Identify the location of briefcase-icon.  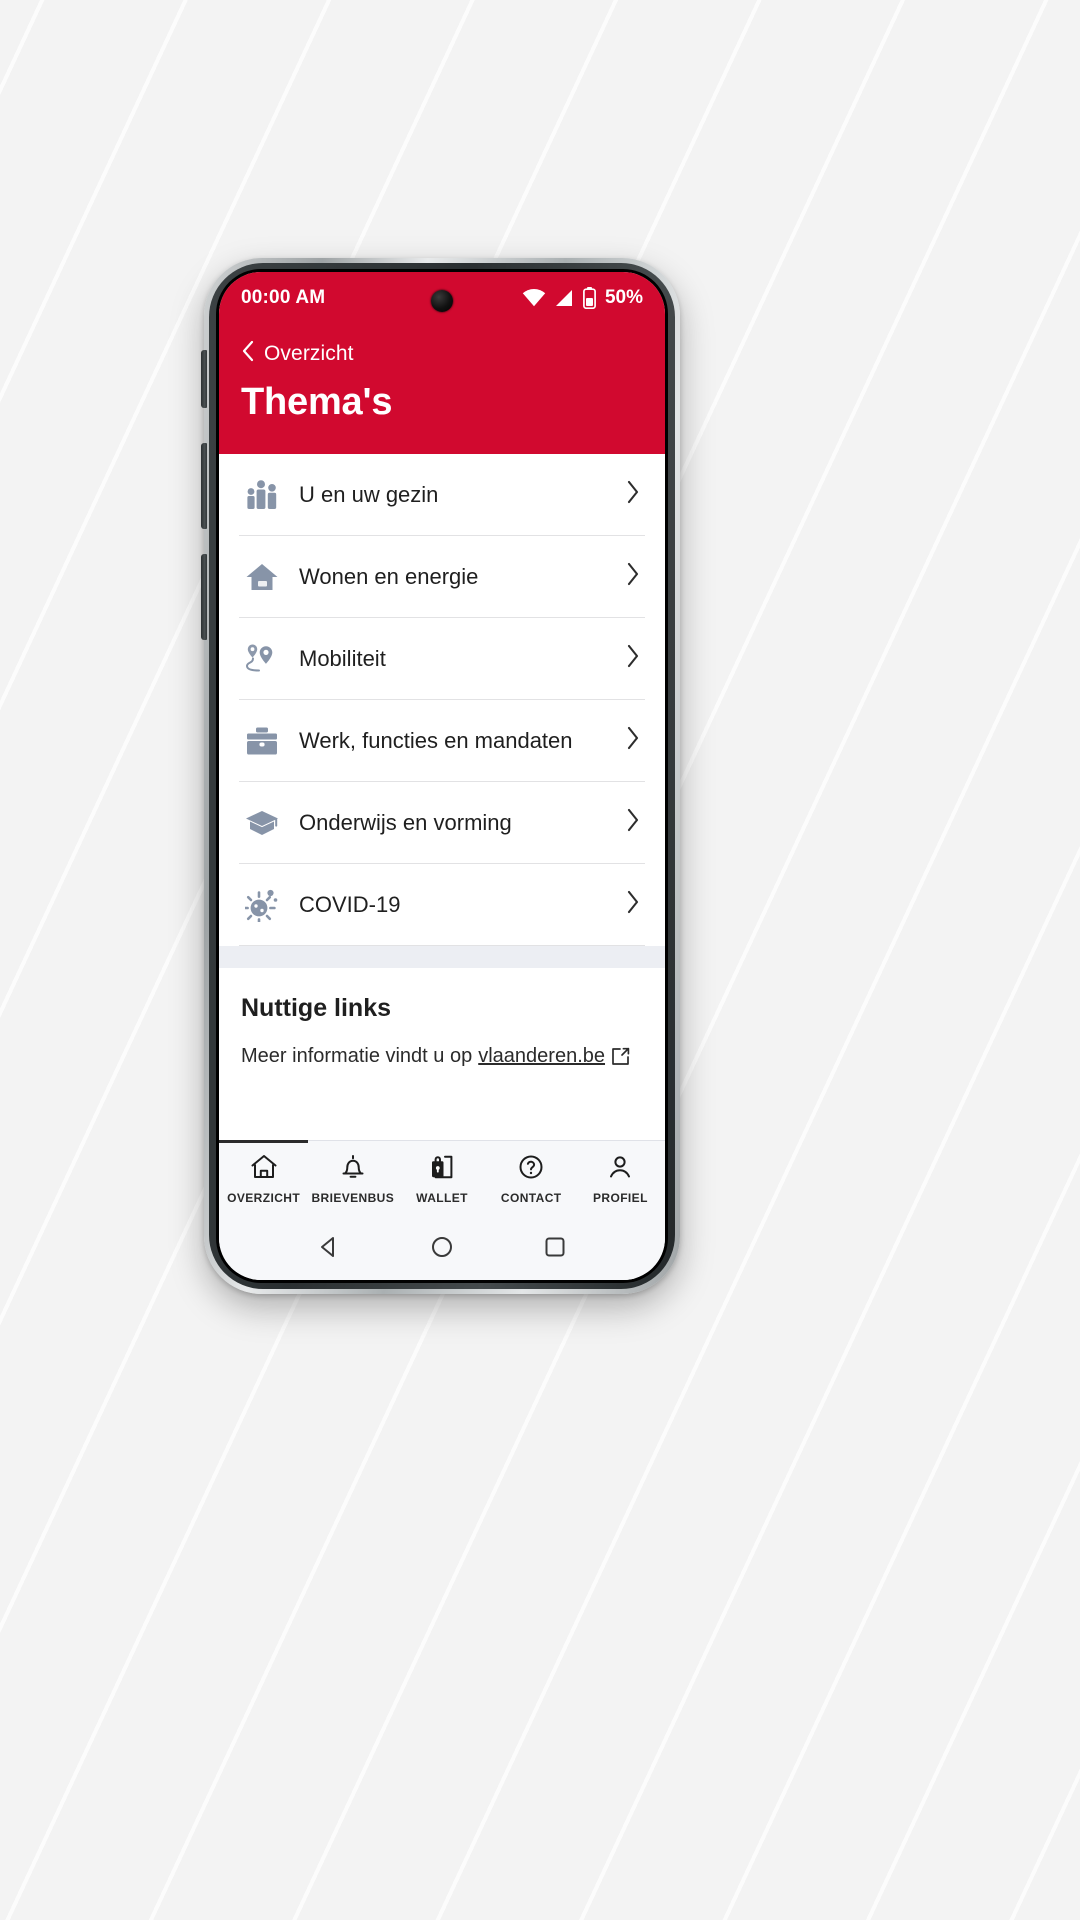
(262, 741).